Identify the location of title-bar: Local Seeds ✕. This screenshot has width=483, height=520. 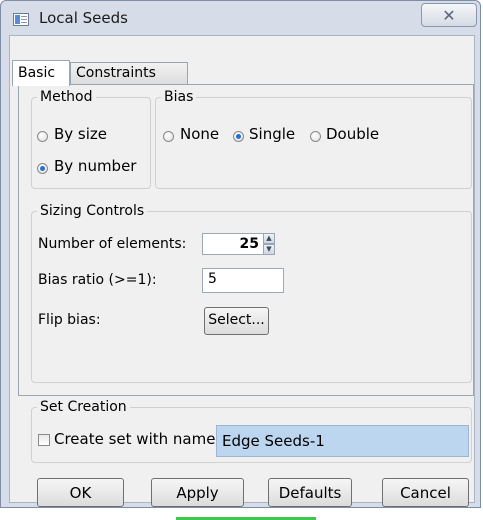
(240, 18).